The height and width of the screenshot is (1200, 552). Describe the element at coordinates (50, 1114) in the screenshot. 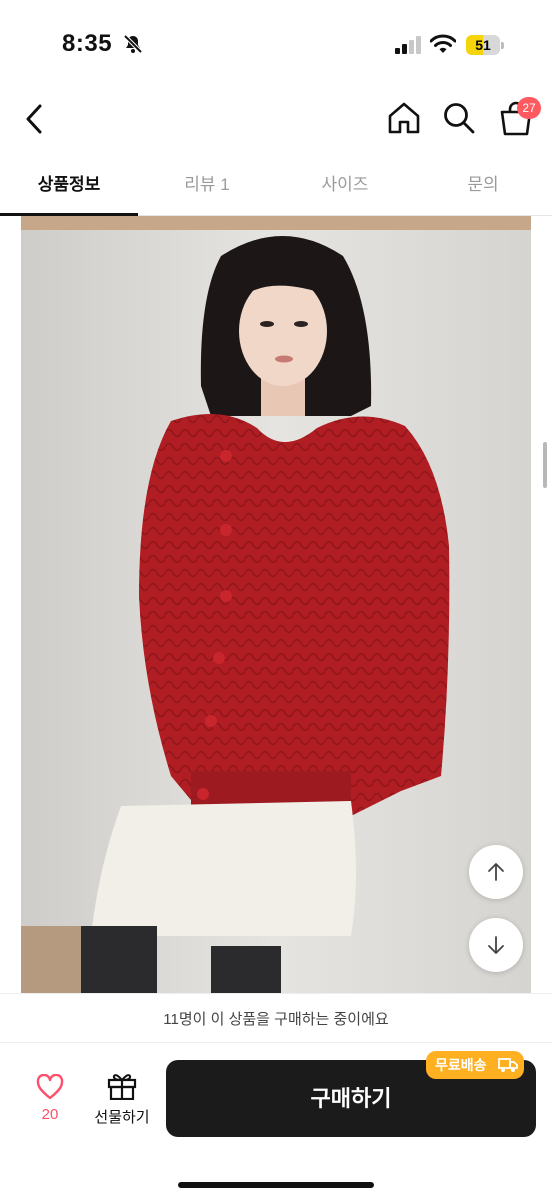

I see `like-count: 20` at that location.